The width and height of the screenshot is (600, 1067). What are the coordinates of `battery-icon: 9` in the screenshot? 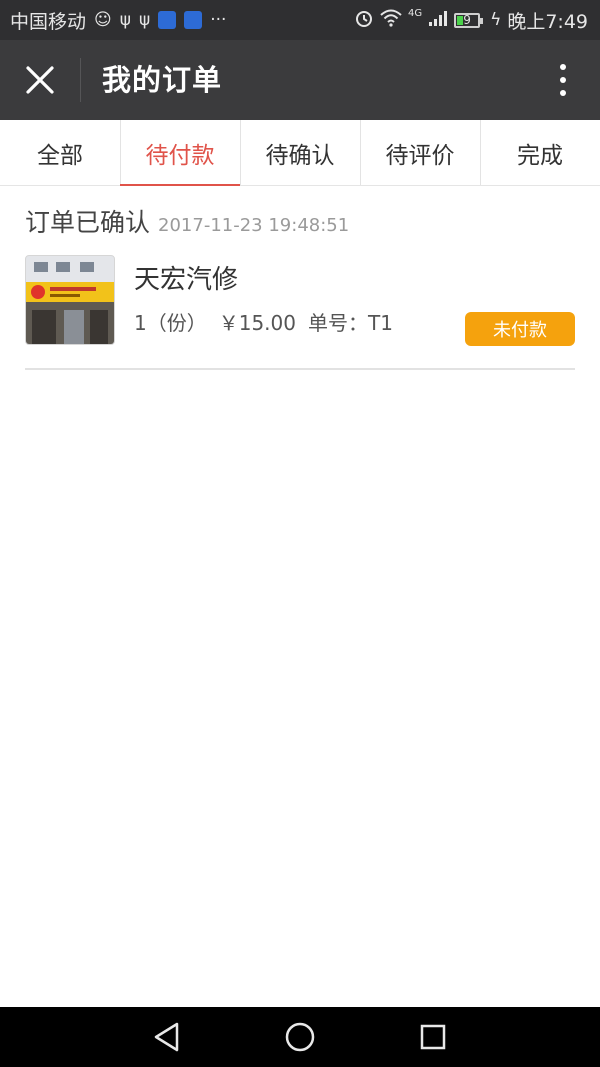 It's located at (469, 20).